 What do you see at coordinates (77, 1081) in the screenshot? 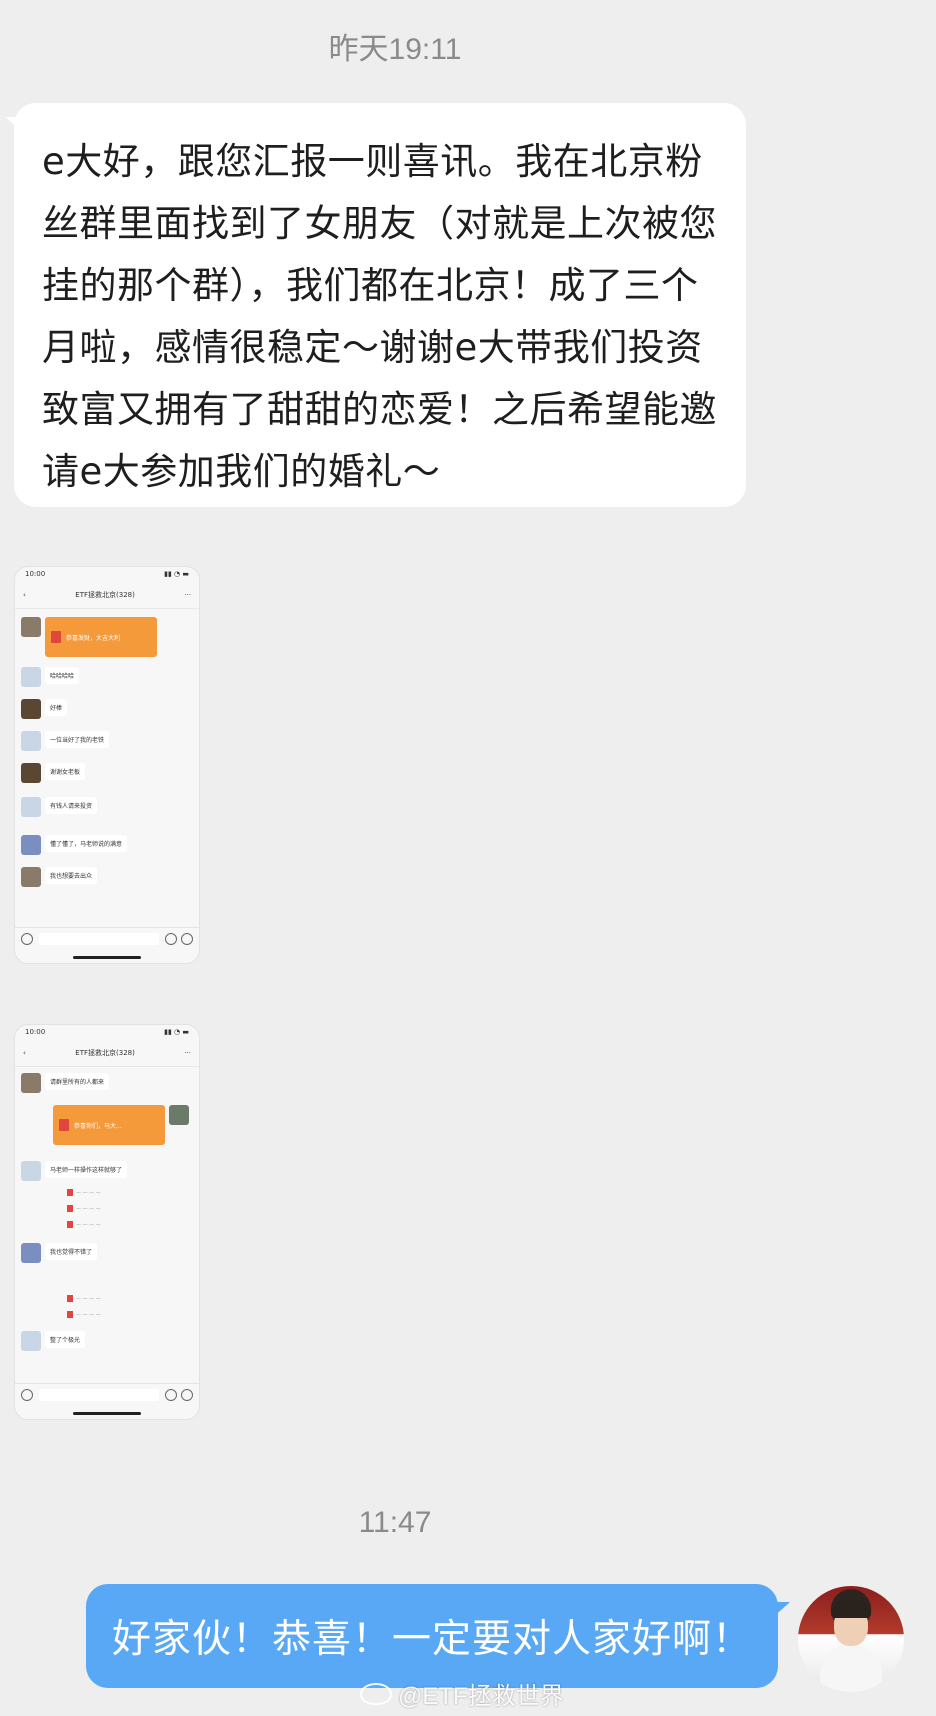
I see `message-text: 请群里所有的人都来` at bounding box center [77, 1081].